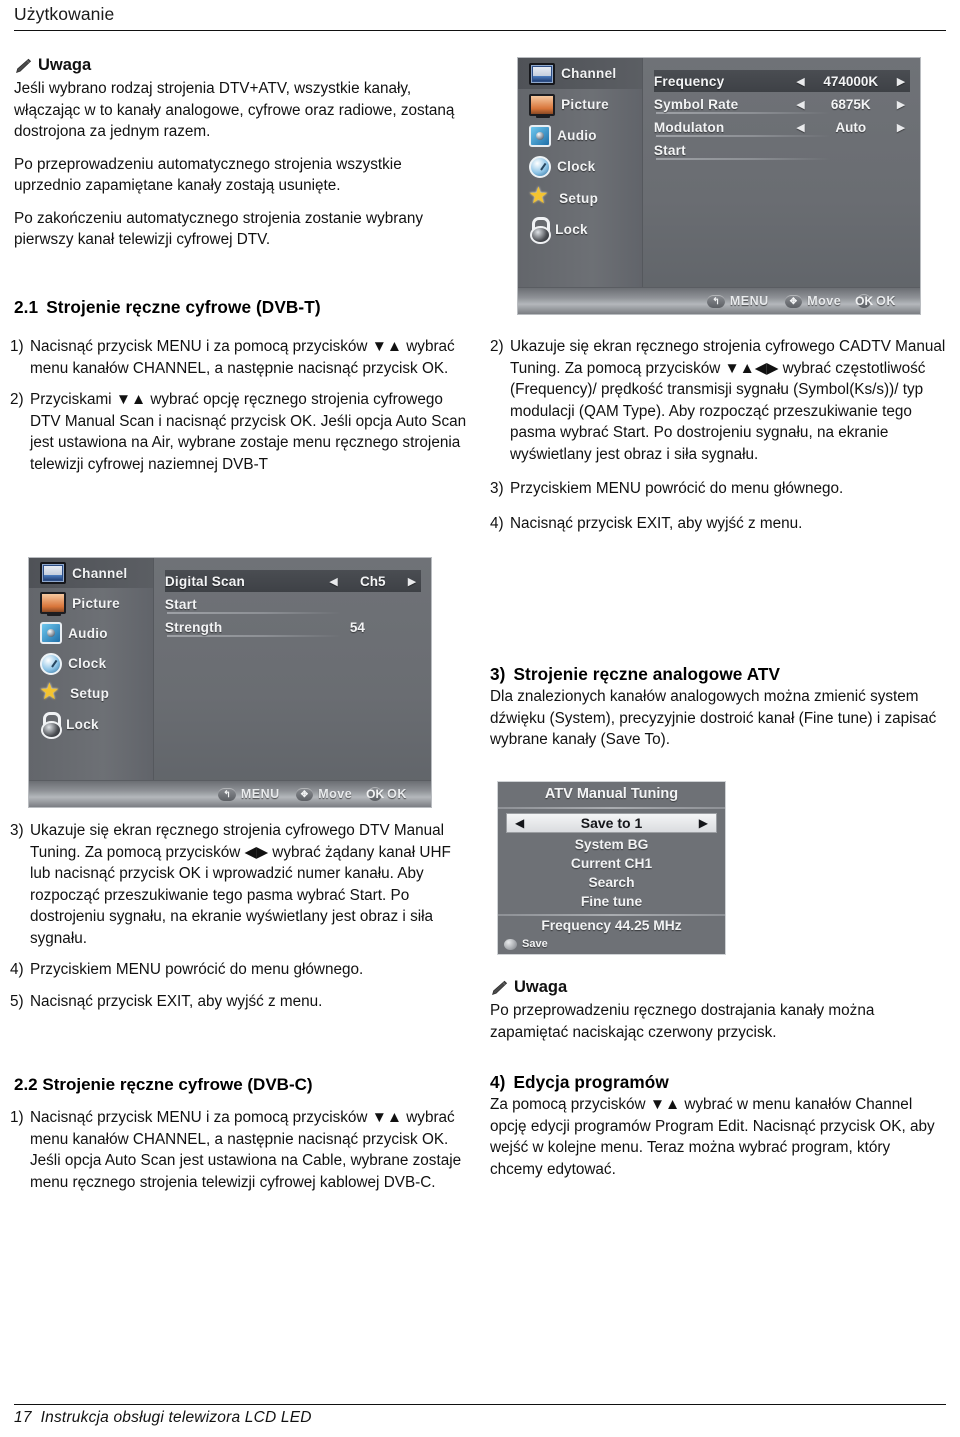 The image size is (960, 1437). What do you see at coordinates (375, 793) in the screenshot?
I see `ok-icon: OK` at bounding box center [375, 793].